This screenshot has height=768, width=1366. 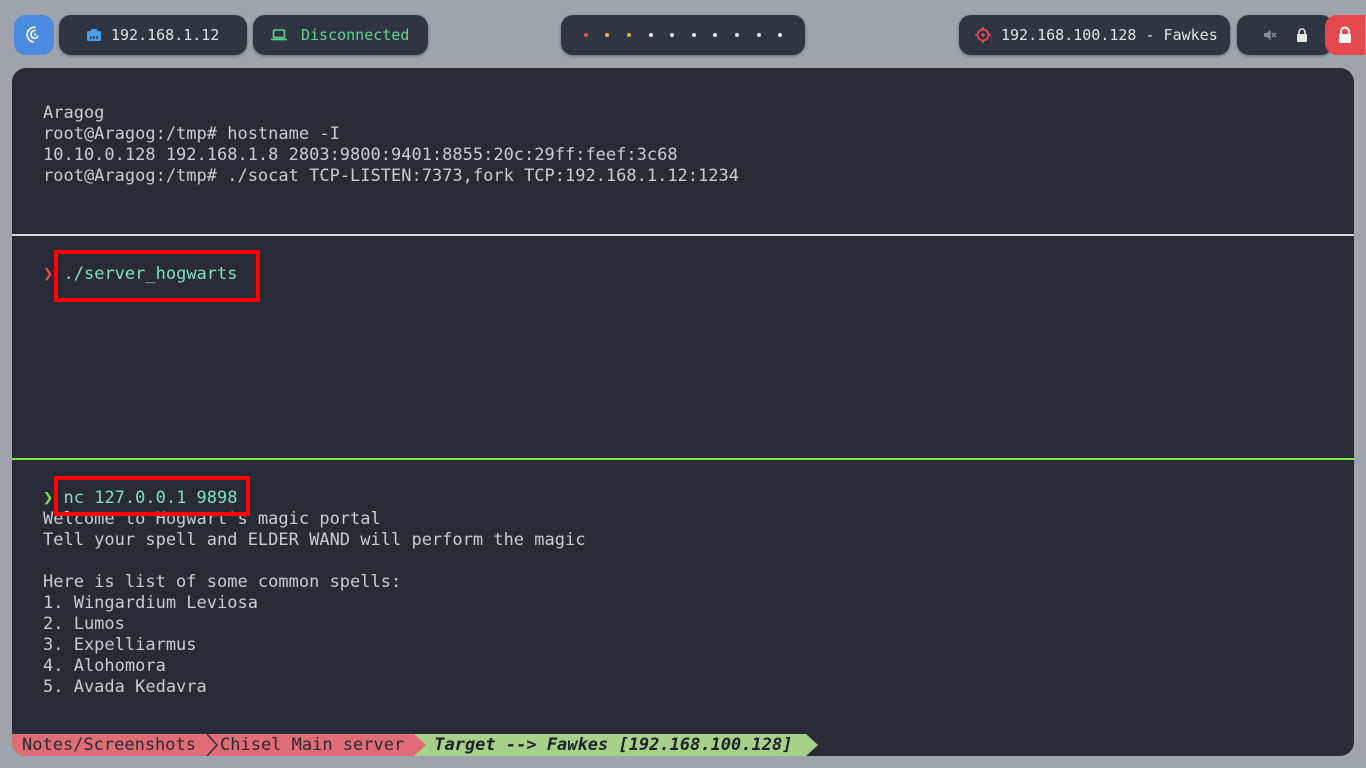 What do you see at coordinates (150, 603) in the screenshot?
I see `output-line: 1. Wingardium Leviosa` at bounding box center [150, 603].